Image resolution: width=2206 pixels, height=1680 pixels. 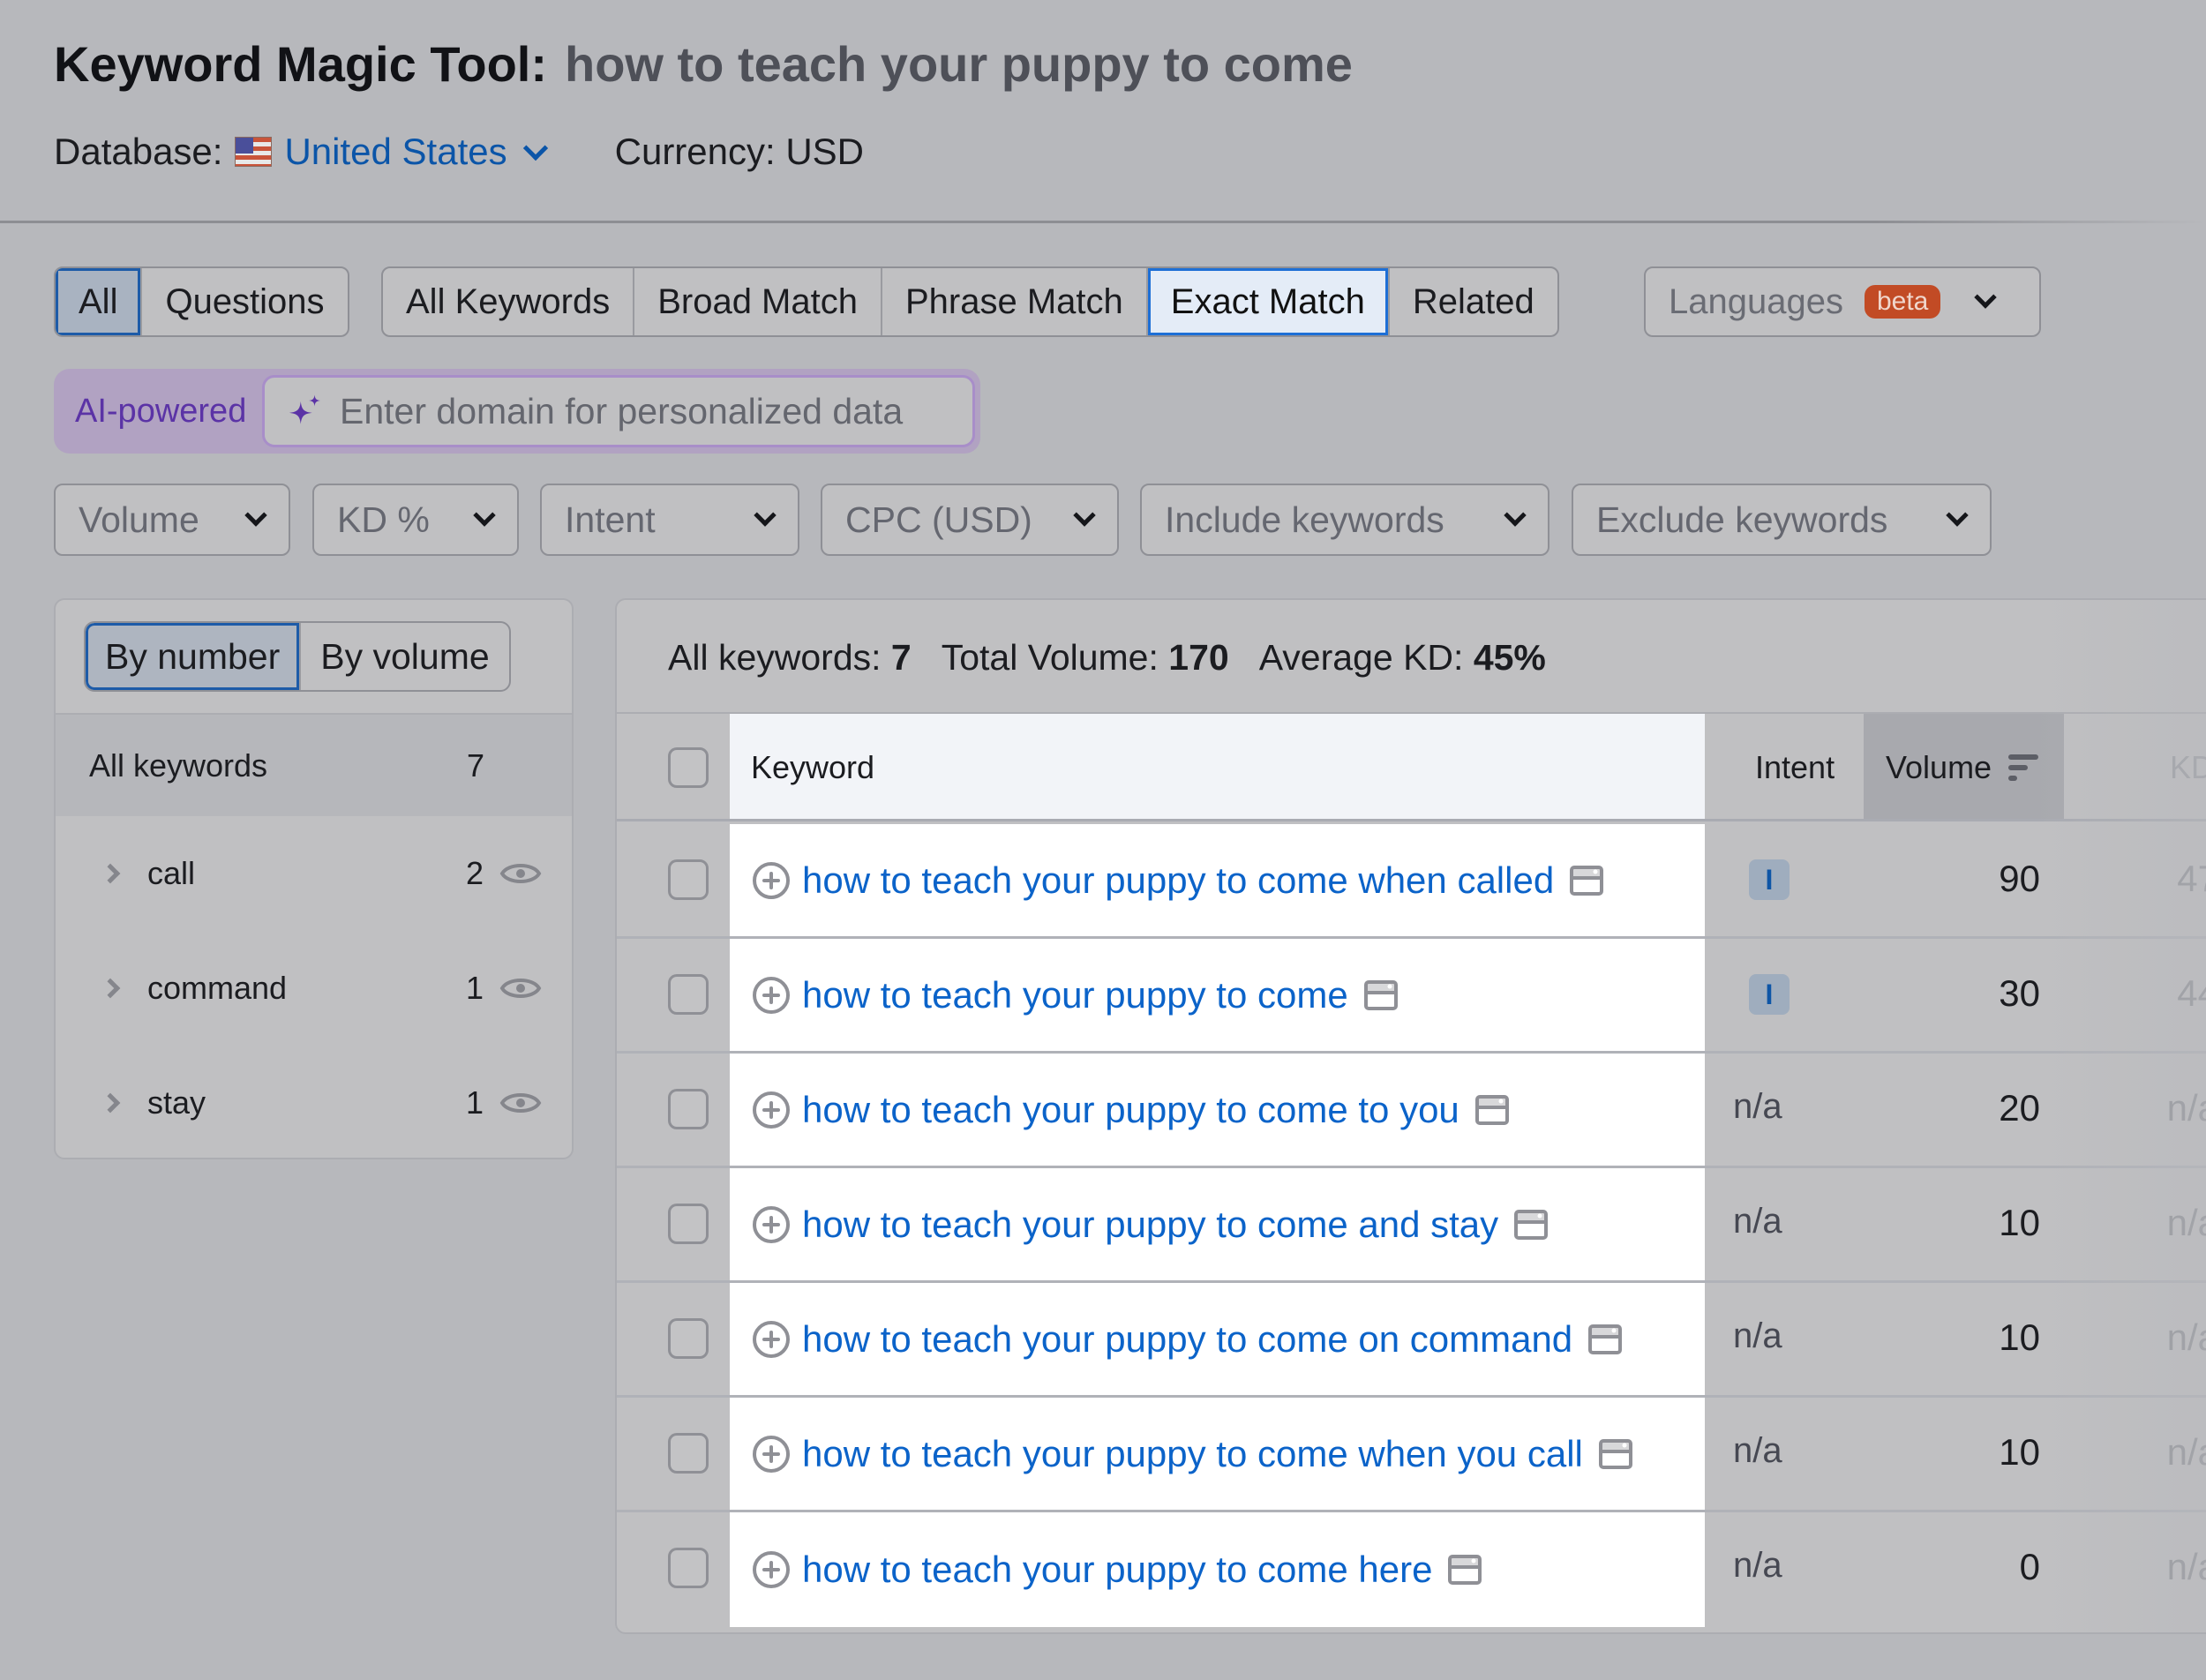 What do you see at coordinates (938, 519) in the screenshot?
I see `filter-label: CPC (USD)` at bounding box center [938, 519].